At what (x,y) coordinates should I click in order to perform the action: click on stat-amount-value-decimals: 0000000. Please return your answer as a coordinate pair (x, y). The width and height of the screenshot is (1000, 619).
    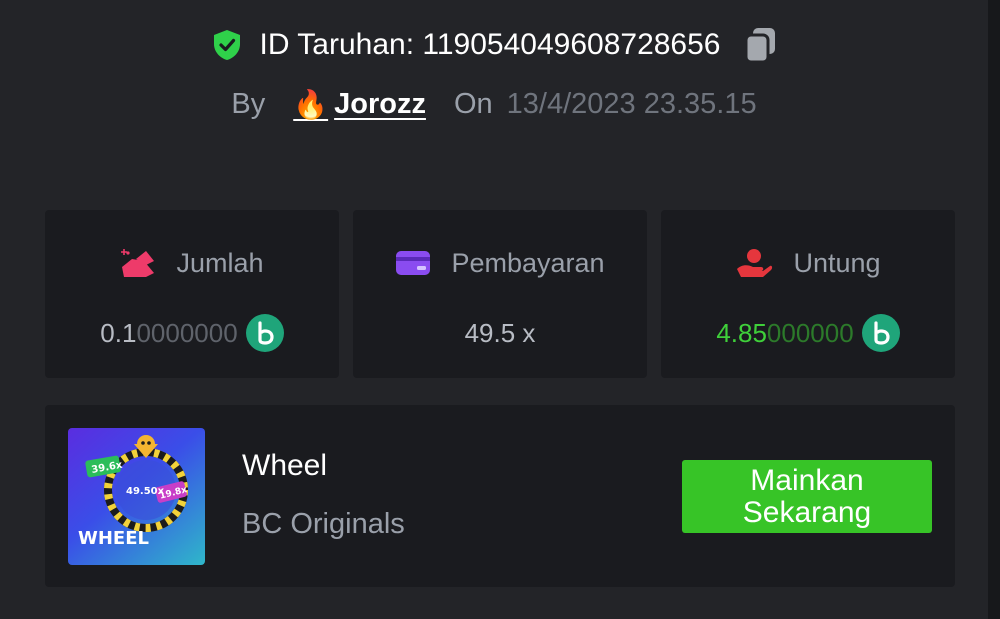
    Looking at the image, I should click on (187, 332).